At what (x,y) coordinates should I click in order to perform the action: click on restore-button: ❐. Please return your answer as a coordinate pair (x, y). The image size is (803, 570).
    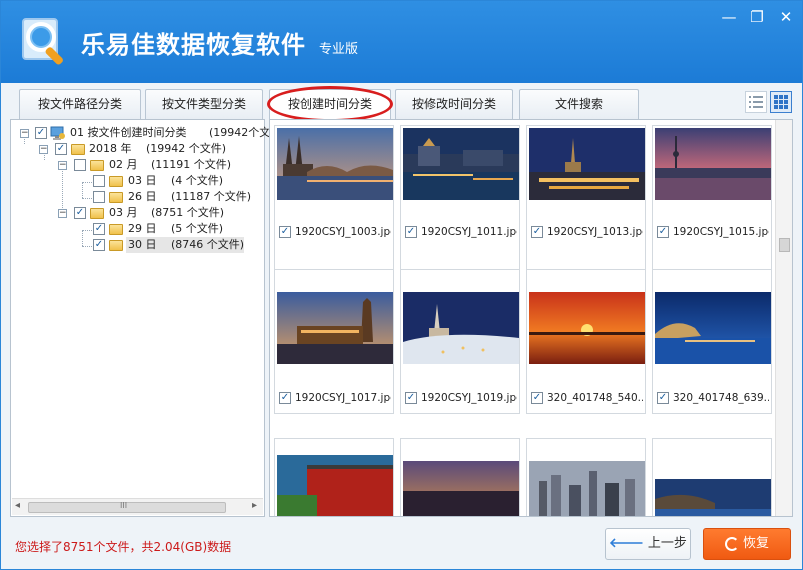
    Looking at the image, I should click on (757, 17).